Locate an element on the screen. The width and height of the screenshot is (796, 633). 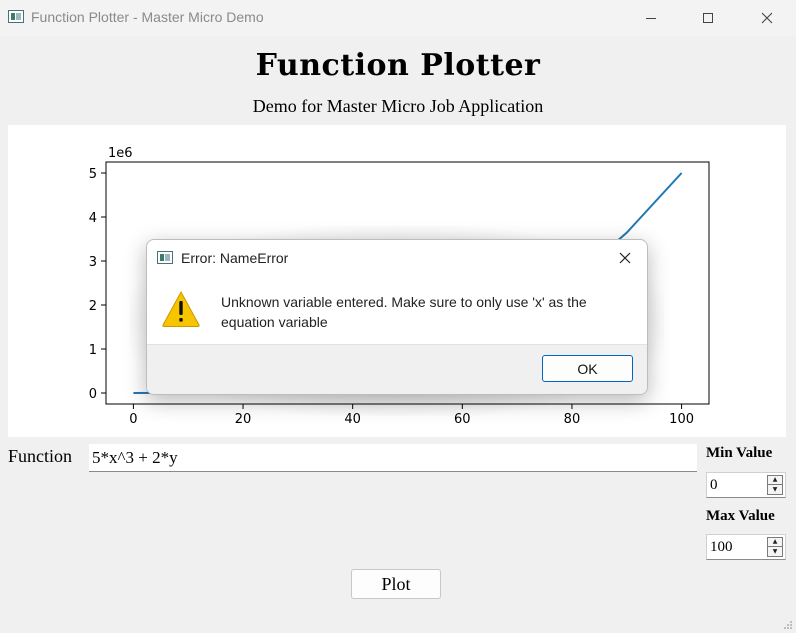
y-tick-label: 5 is located at coordinates (93, 174).